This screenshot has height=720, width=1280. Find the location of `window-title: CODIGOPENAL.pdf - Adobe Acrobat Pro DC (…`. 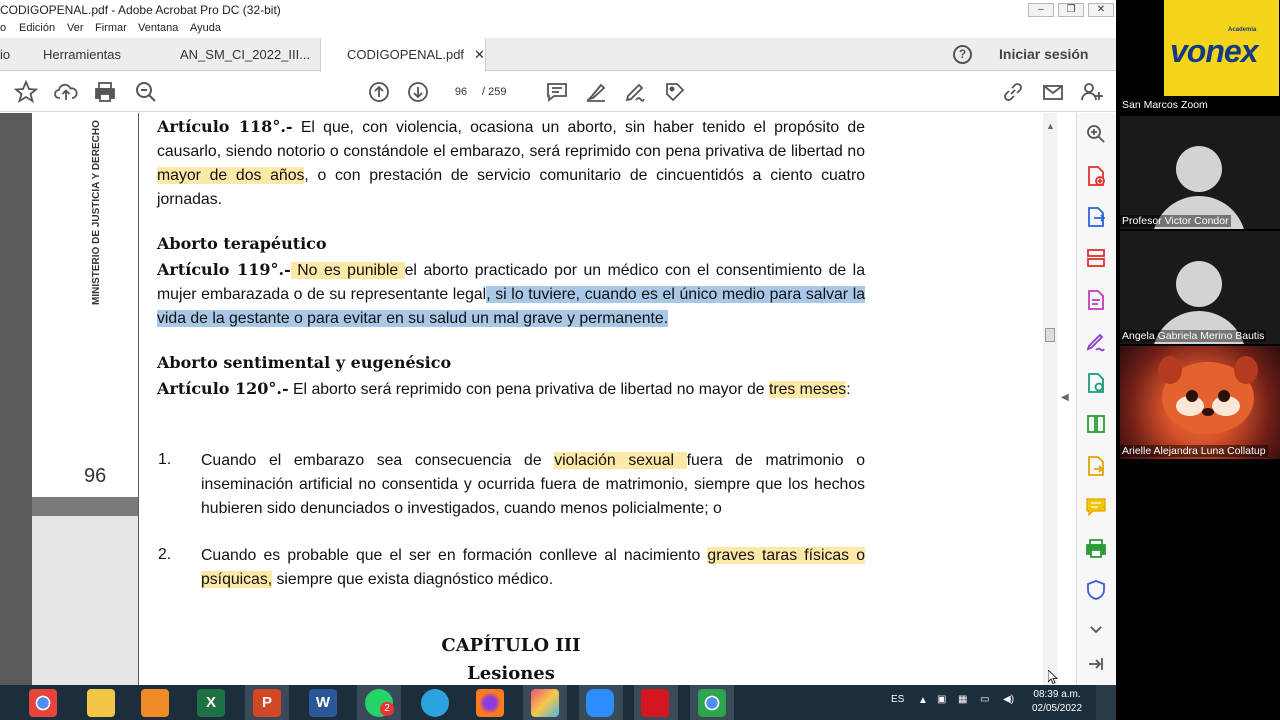

window-title: CODIGOPENAL.pdf - Adobe Acrobat Pro DC (… is located at coordinates (140, 10).